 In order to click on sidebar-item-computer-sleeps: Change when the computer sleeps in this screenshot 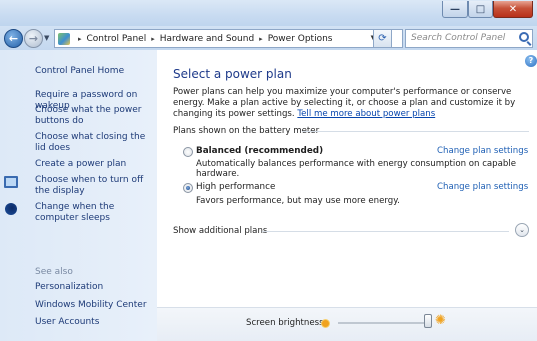, I will do `click(95, 213)`.